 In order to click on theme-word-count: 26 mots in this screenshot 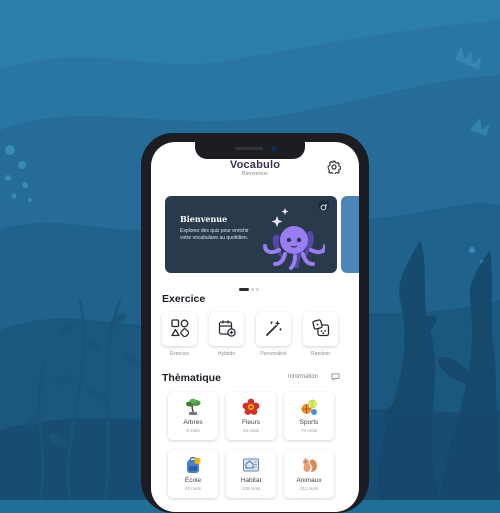, I will do `click(250, 430)`.